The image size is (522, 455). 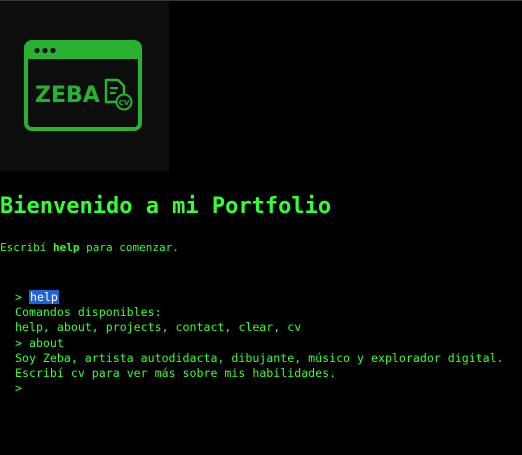 What do you see at coordinates (43, 297) in the screenshot?
I see `selected-command: help` at bounding box center [43, 297].